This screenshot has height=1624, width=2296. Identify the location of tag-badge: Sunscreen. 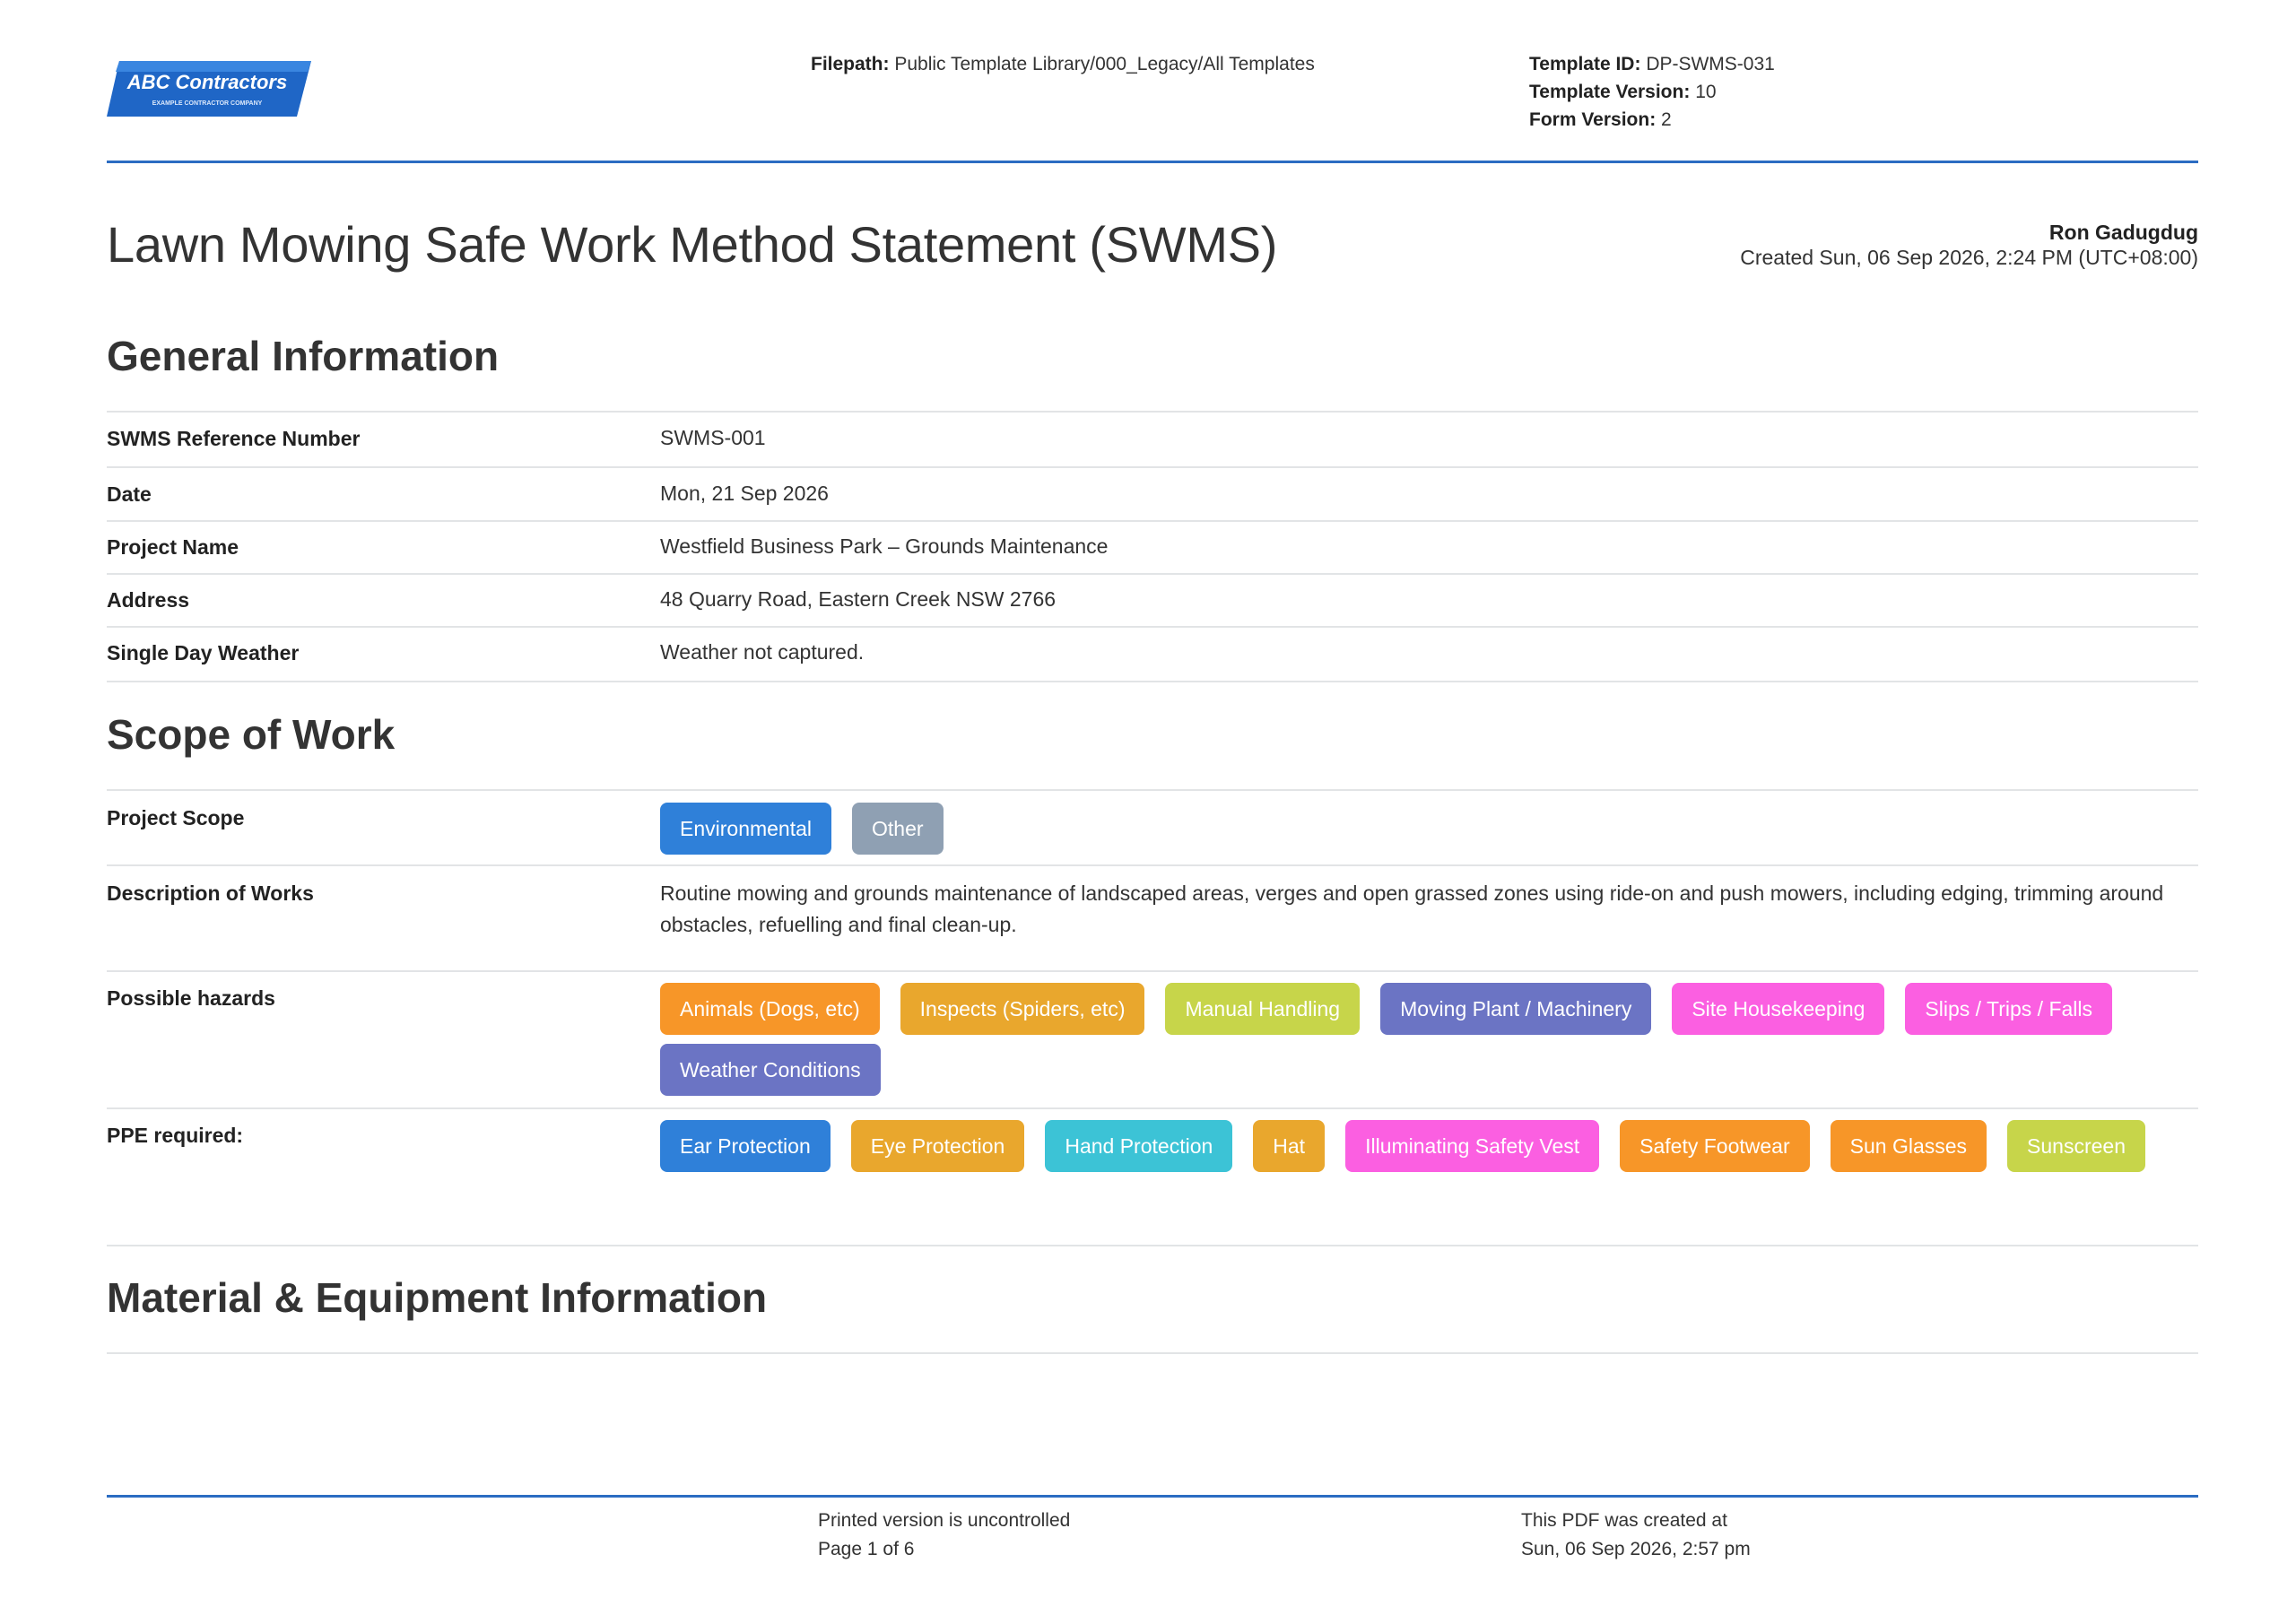
(2076, 1146).